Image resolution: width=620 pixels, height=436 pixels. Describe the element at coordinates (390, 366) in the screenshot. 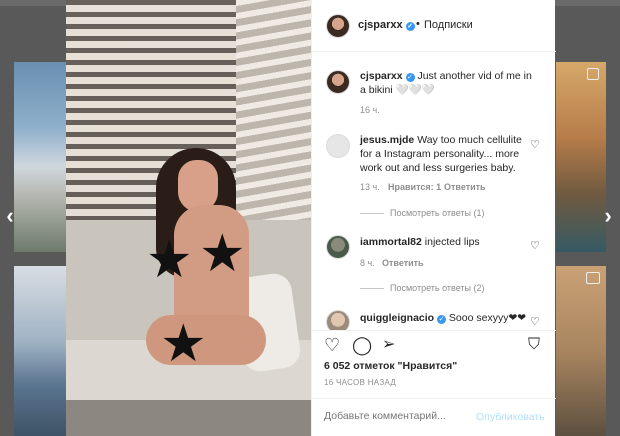

I see `likes-count: 6 052 отметок "Нравится"` at that location.